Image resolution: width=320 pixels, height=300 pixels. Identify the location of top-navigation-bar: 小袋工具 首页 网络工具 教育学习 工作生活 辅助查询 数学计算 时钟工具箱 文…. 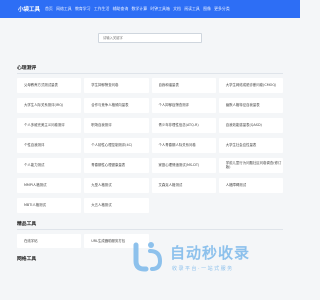
(150, 9).